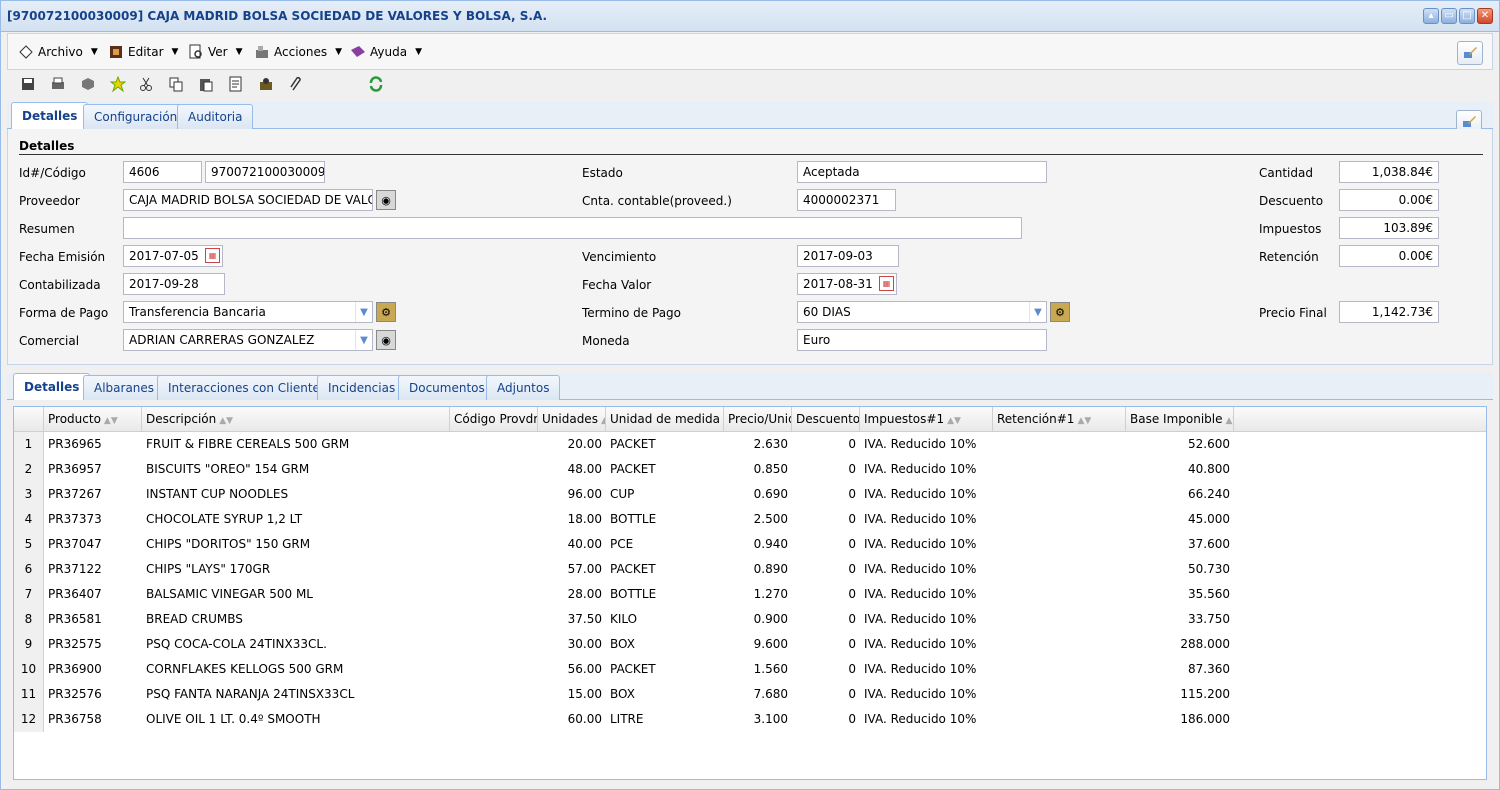 Image resolution: width=1500 pixels, height=790 pixels. I want to click on minimize-icon: ▴, so click(1431, 16).